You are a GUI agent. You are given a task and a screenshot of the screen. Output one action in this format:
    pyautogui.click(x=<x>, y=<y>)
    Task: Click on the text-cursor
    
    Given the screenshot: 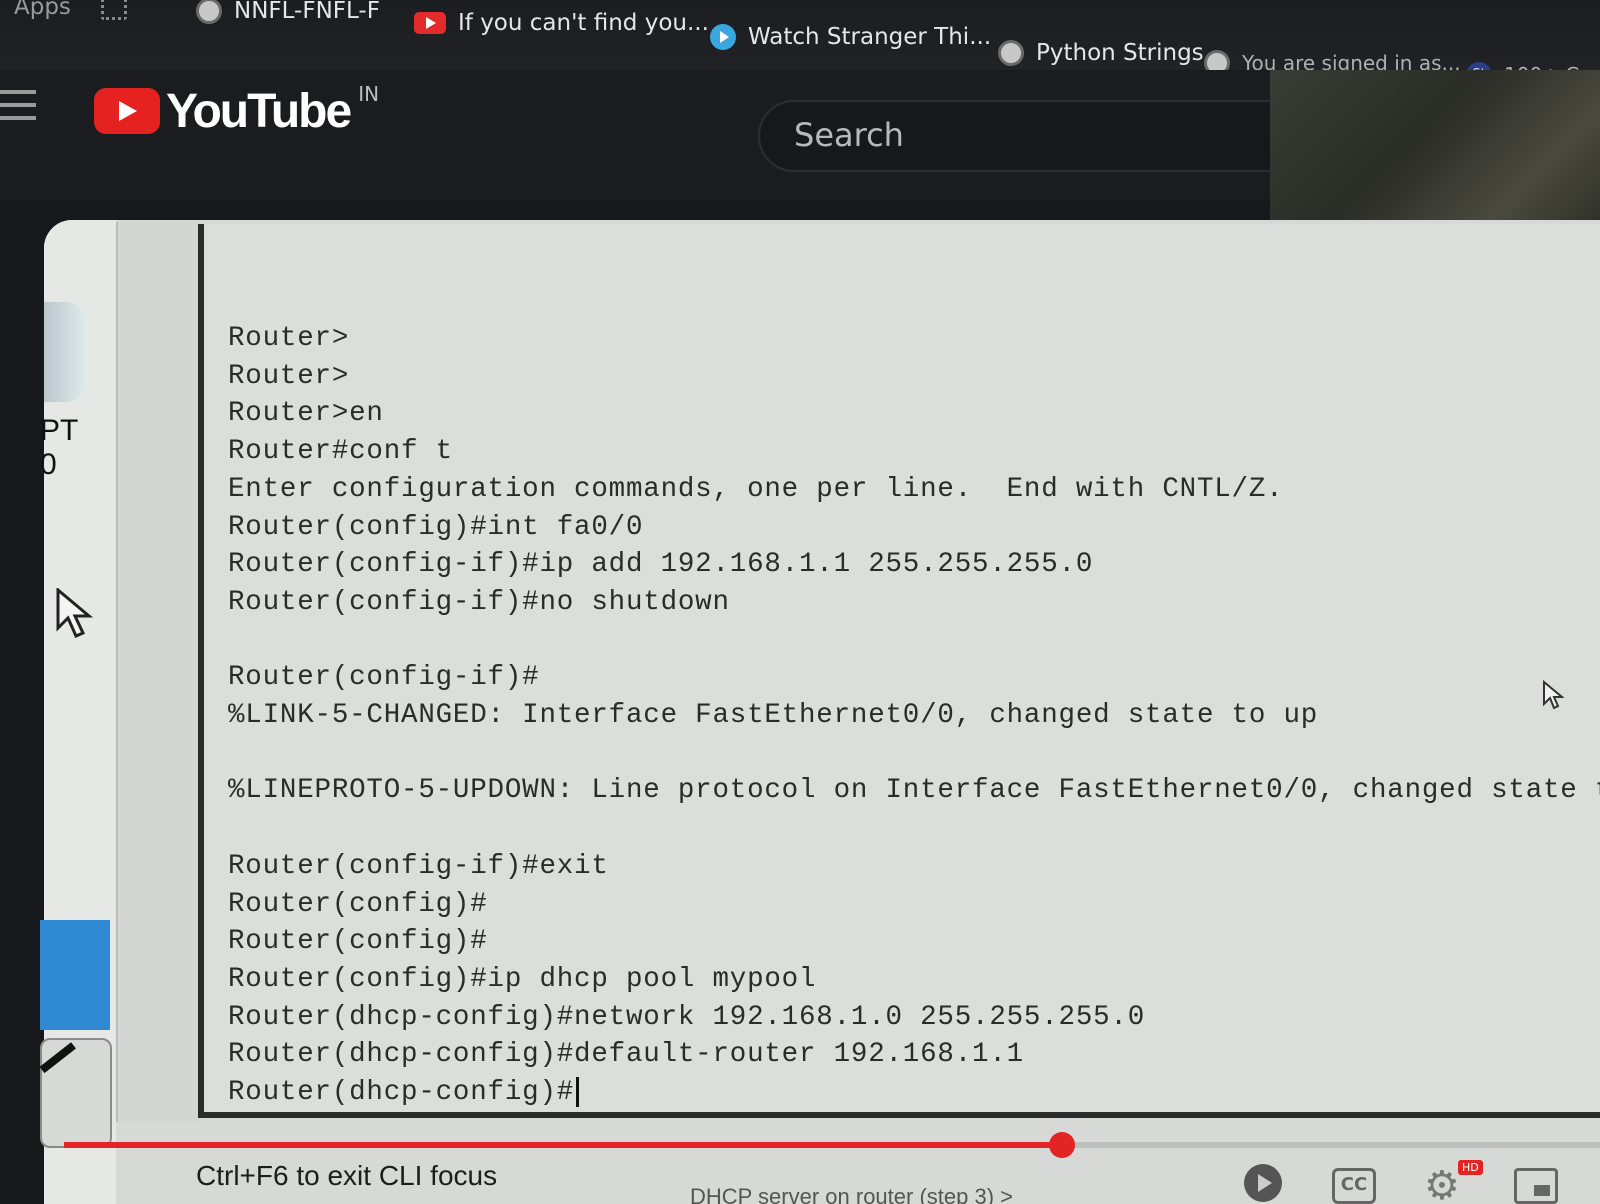 What is the action you would take?
    pyautogui.click(x=578, y=1091)
    